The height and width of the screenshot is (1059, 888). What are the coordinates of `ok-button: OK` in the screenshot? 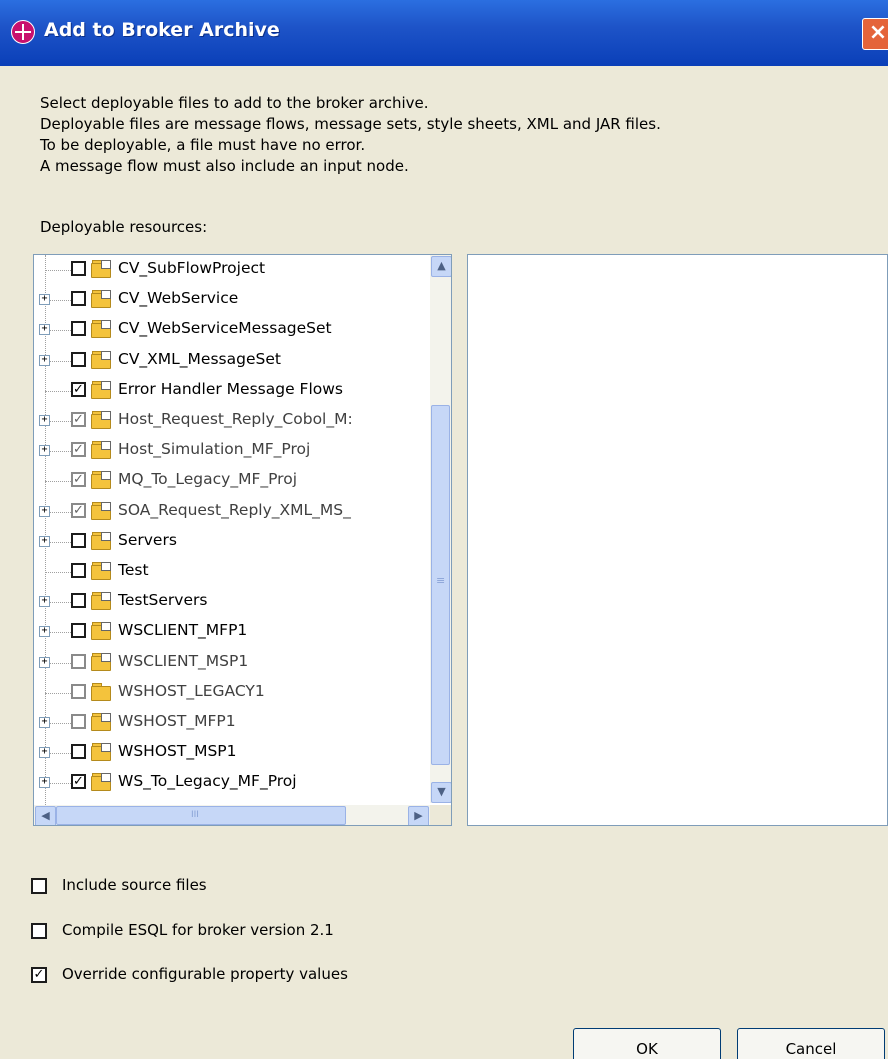 It's located at (647, 1043).